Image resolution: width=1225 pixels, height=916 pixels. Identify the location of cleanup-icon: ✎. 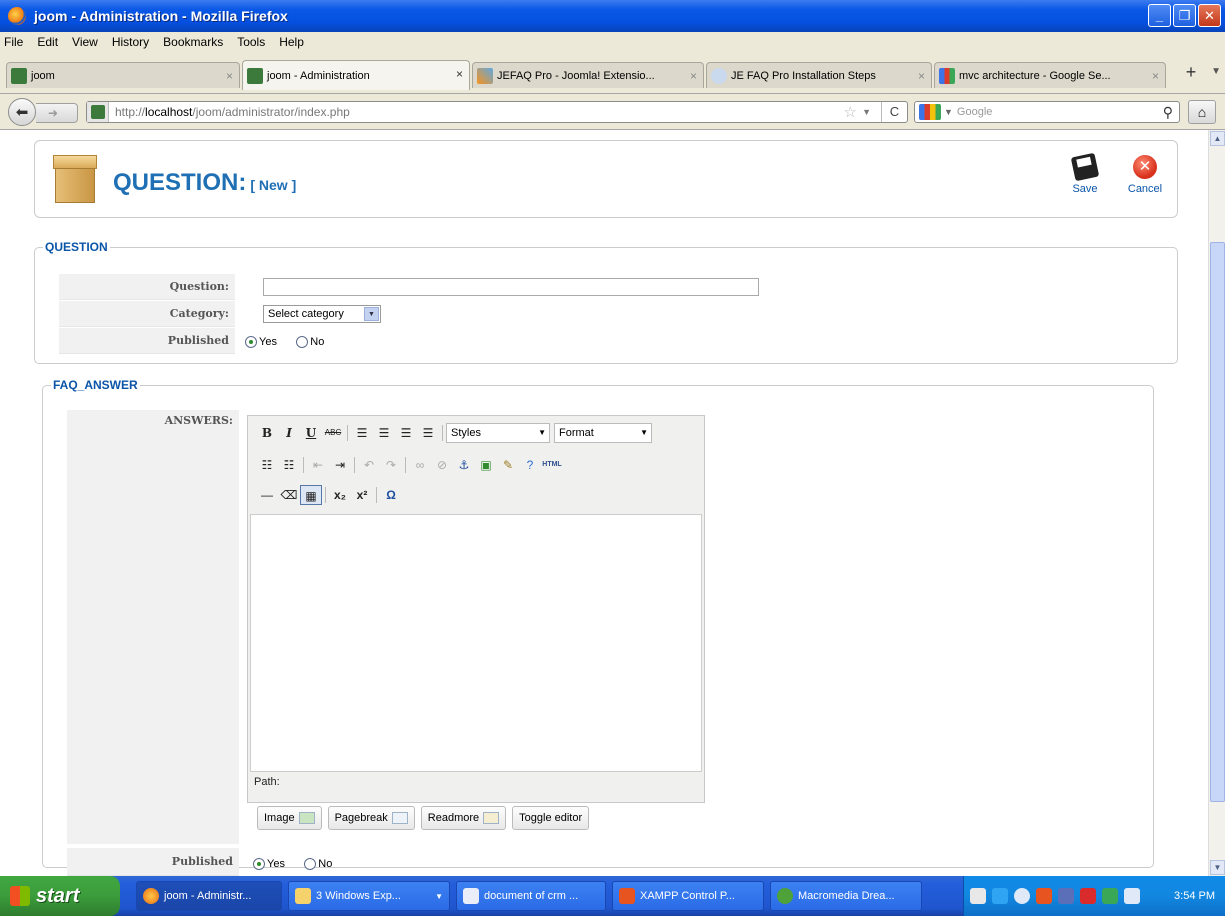
(508, 465).